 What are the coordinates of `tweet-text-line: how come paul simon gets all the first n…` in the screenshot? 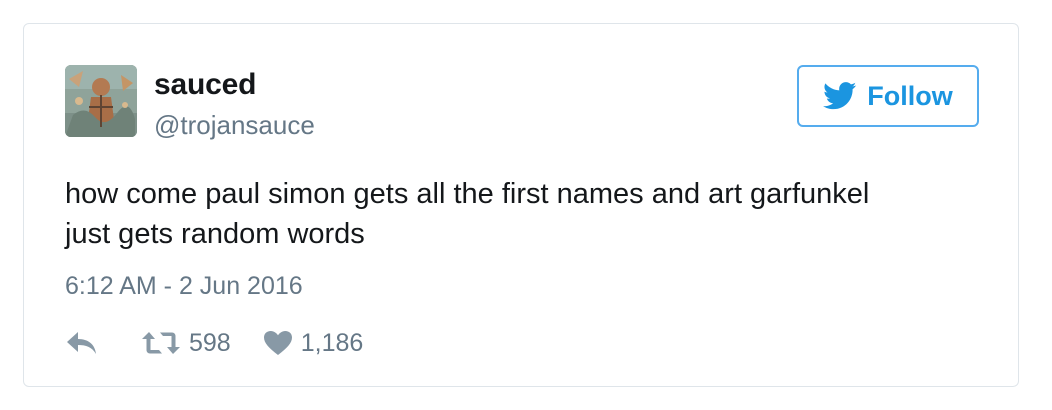 It's located at (467, 194).